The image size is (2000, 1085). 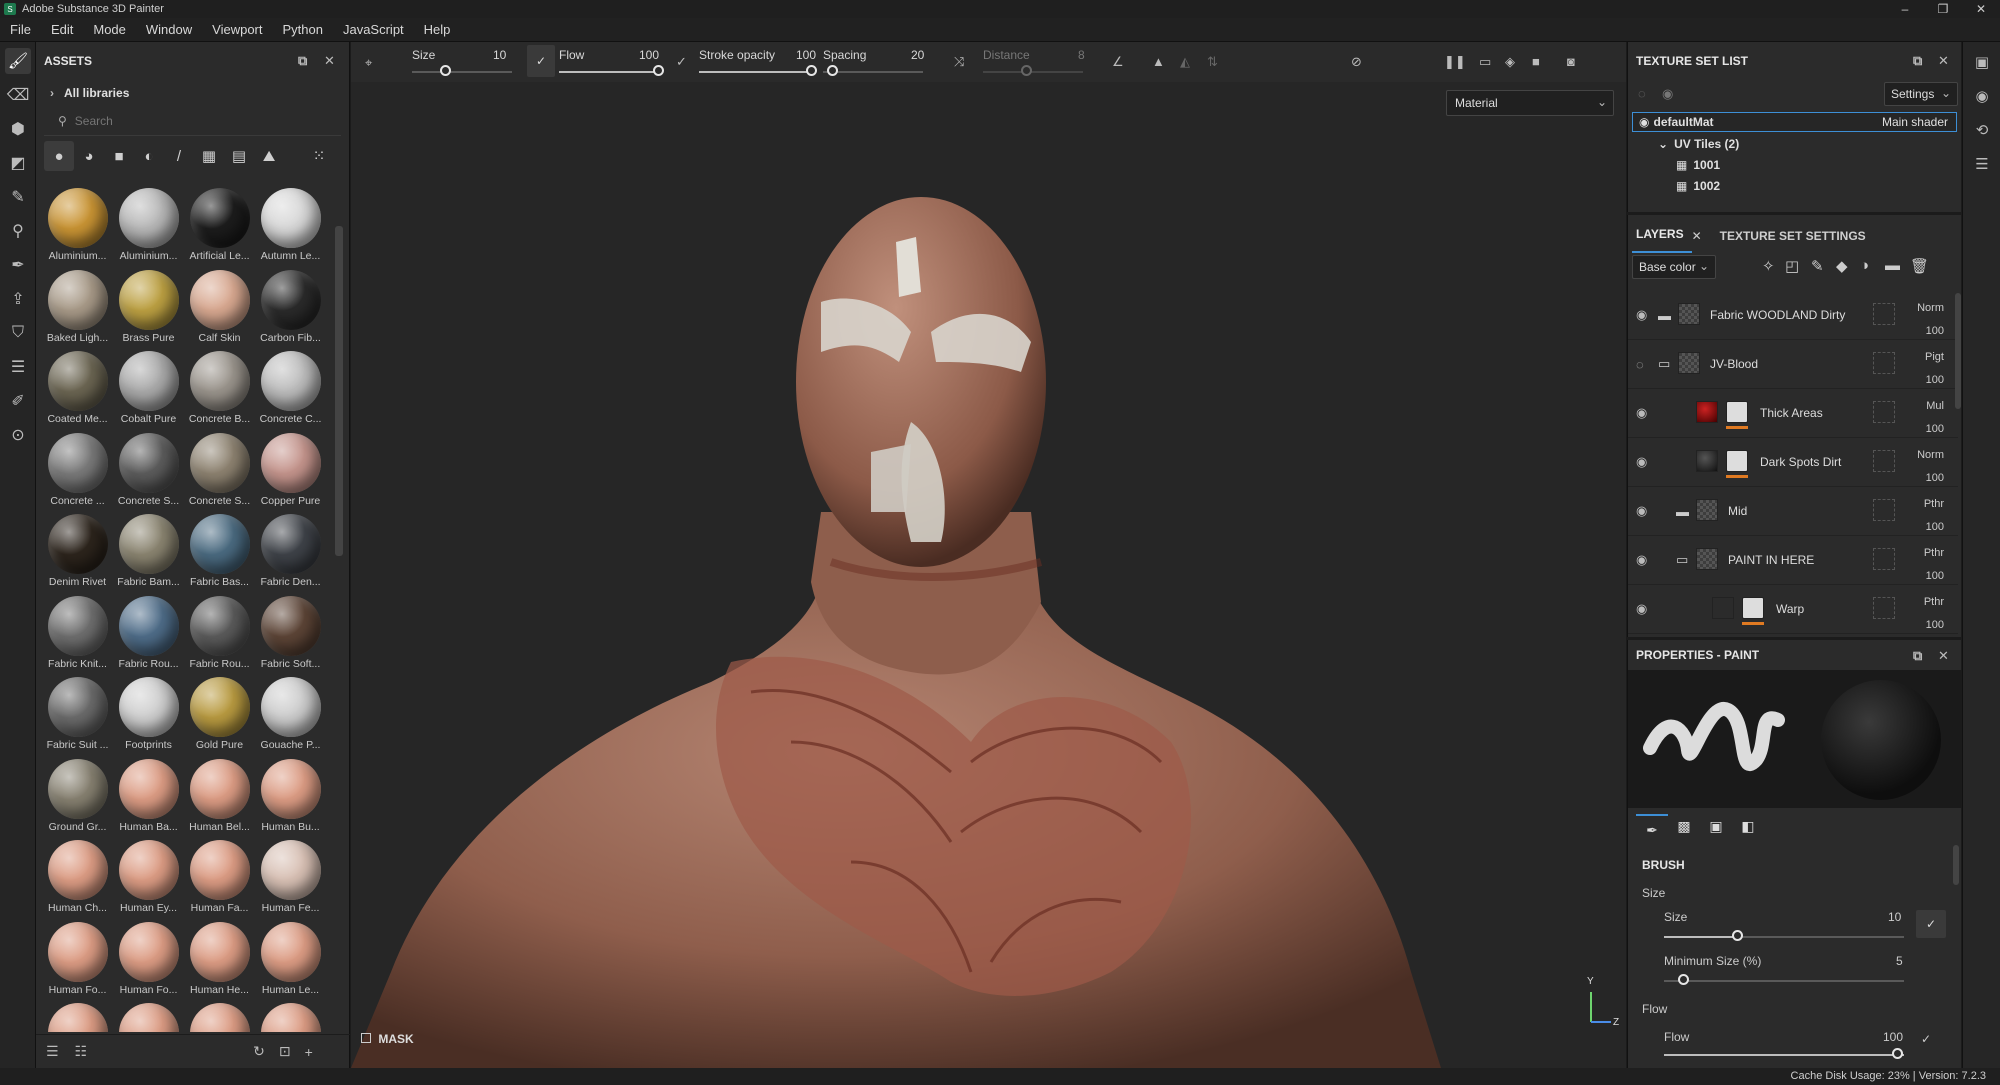 I want to click on add-fill-layer-icon: ◆, so click(x=1842, y=266).